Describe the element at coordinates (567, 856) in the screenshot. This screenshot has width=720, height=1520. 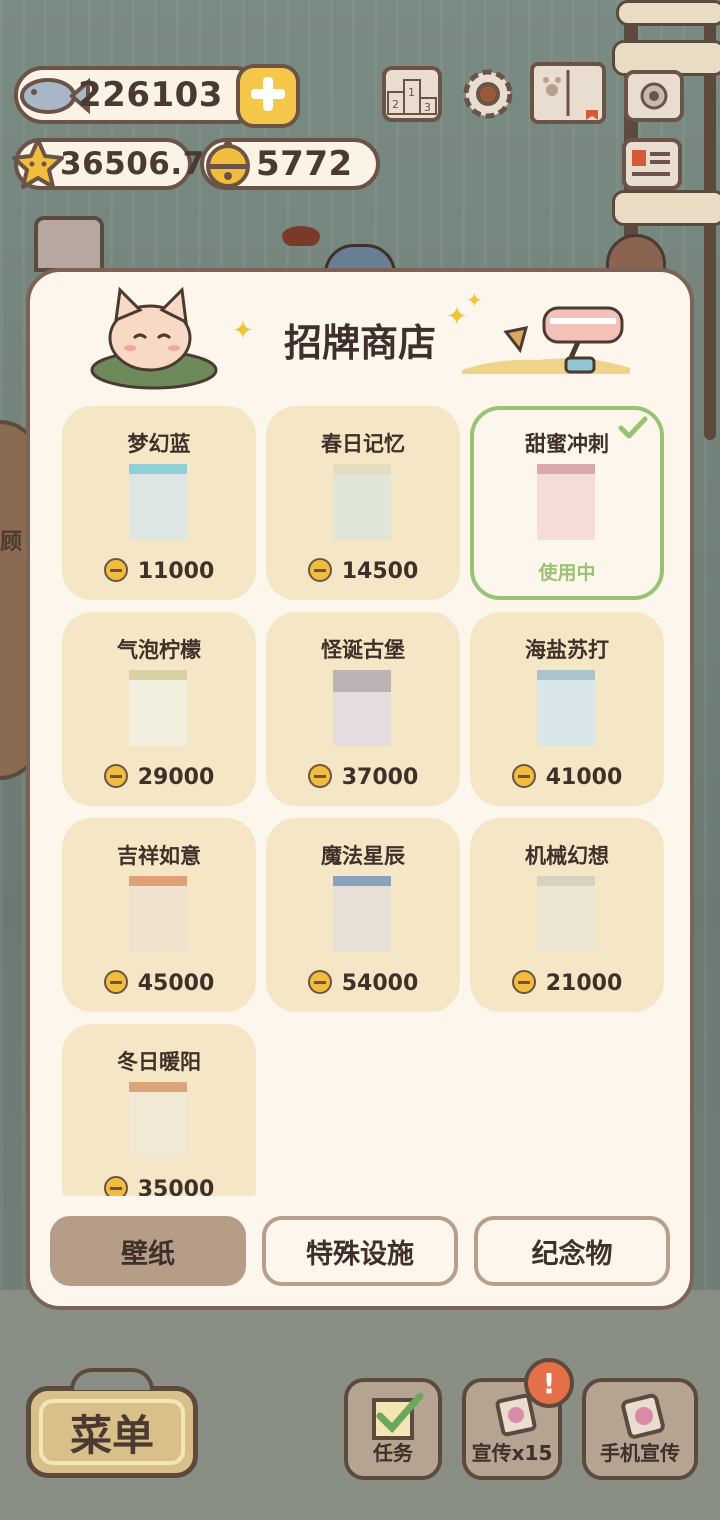
I see `wallpaper-name: 机械幻想` at that location.